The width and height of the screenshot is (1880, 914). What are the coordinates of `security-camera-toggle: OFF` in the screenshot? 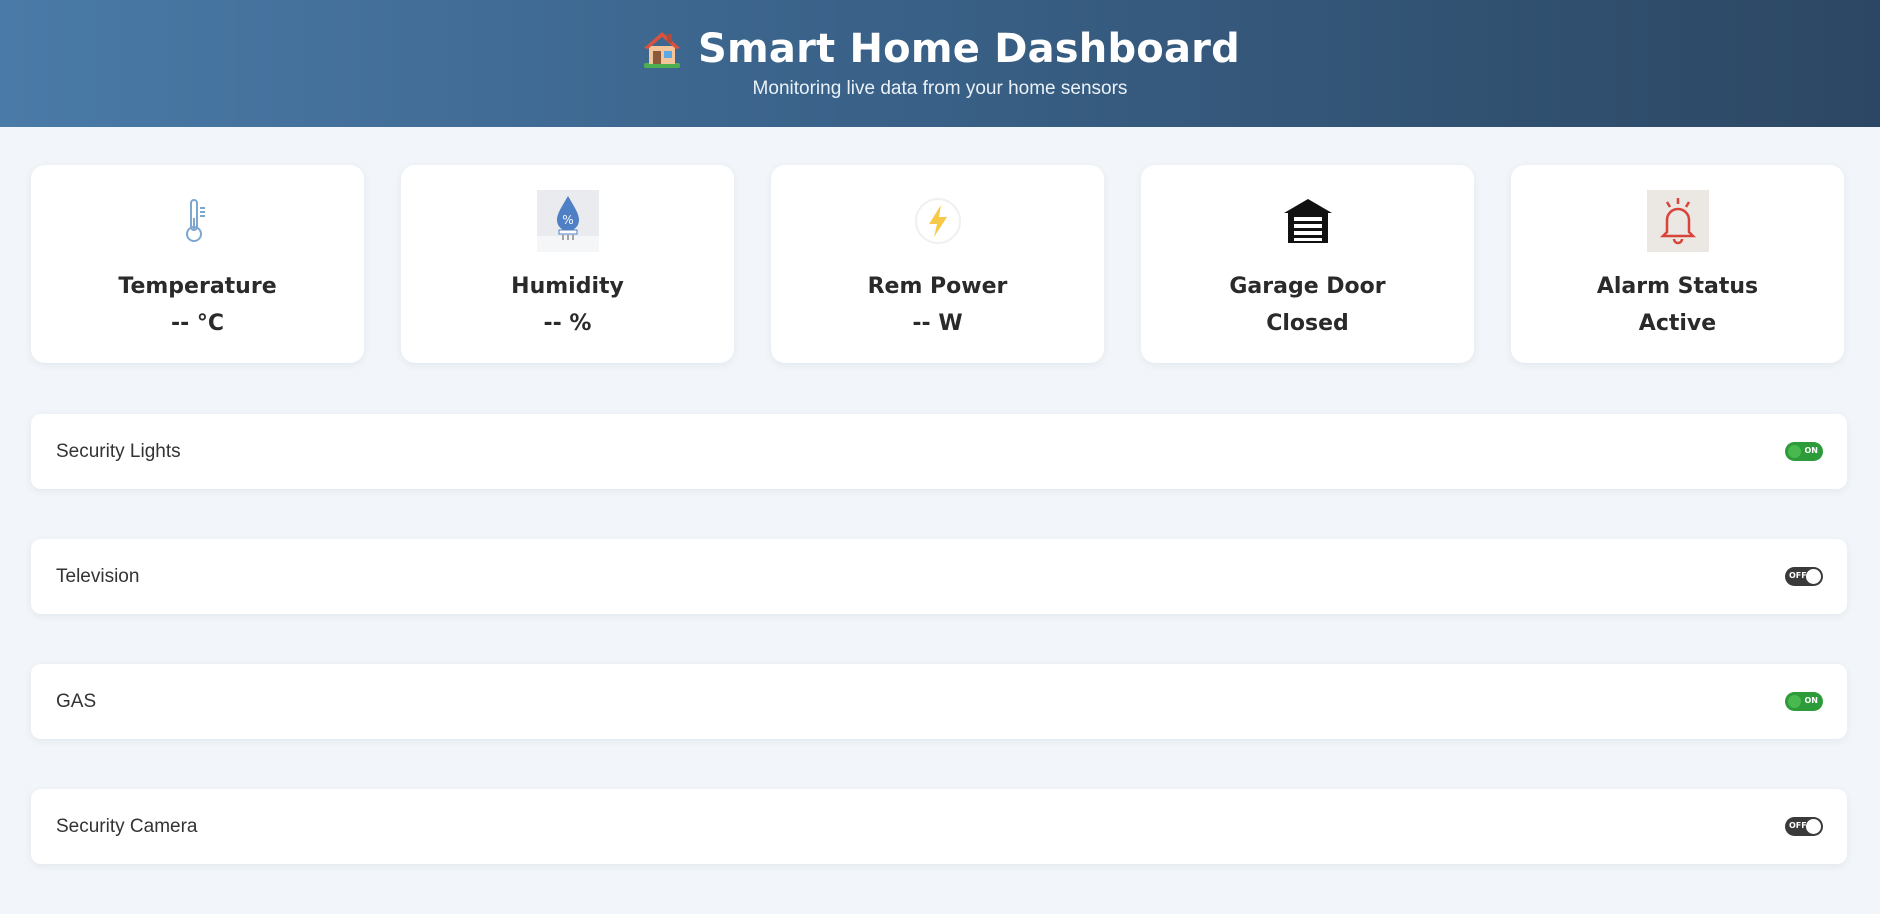 It's located at (1804, 826).